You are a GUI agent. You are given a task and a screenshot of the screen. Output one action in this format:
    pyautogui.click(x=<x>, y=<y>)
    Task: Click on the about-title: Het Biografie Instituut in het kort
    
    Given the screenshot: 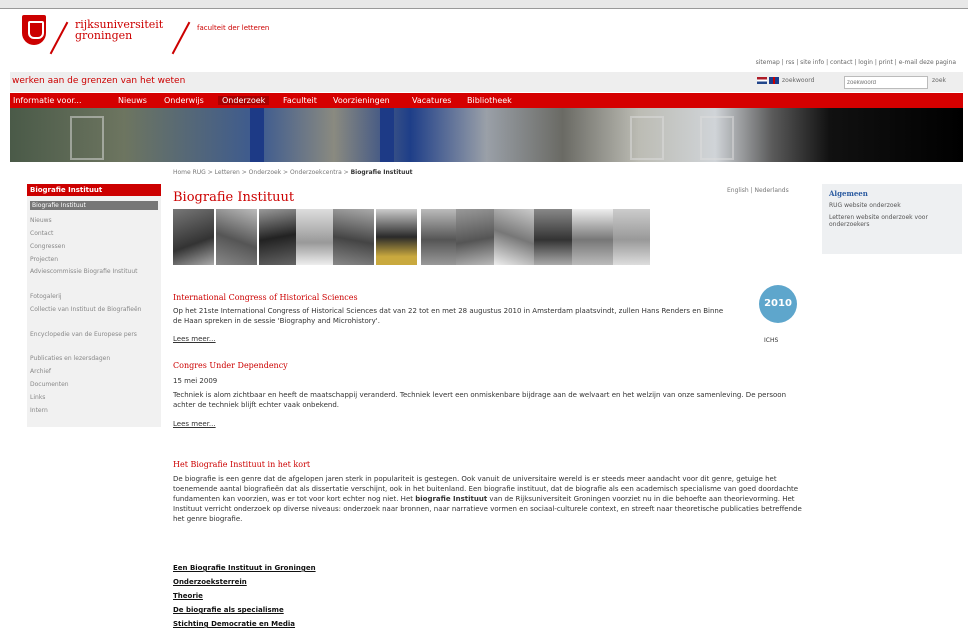 What is the action you would take?
    pyautogui.click(x=242, y=464)
    